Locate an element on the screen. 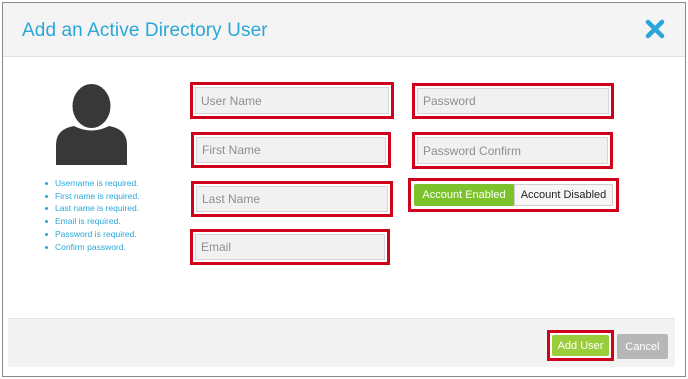  email-input is located at coordinates (290, 247).